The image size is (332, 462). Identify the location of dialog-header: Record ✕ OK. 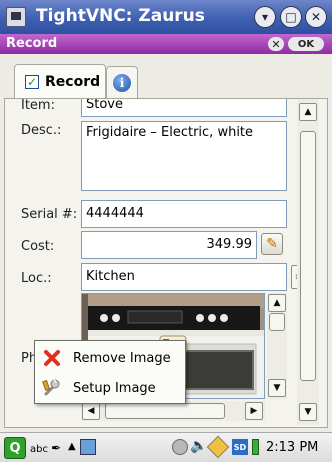
(166, 44).